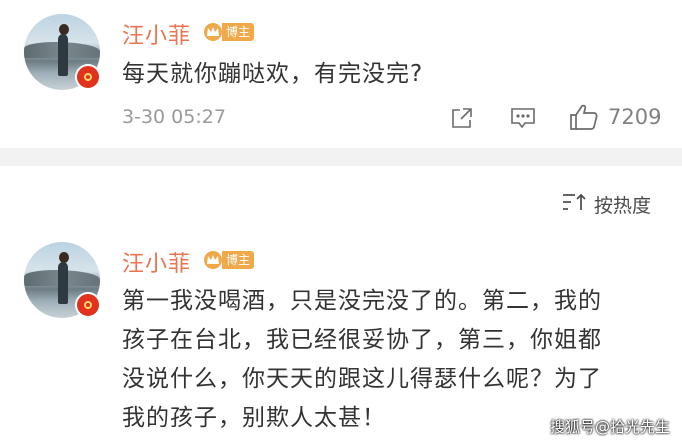 This screenshot has width=682, height=445. Describe the element at coordinates (609, 427) in the screenshot. I see `watermark: 搜狐号@拾光先生` at that location.